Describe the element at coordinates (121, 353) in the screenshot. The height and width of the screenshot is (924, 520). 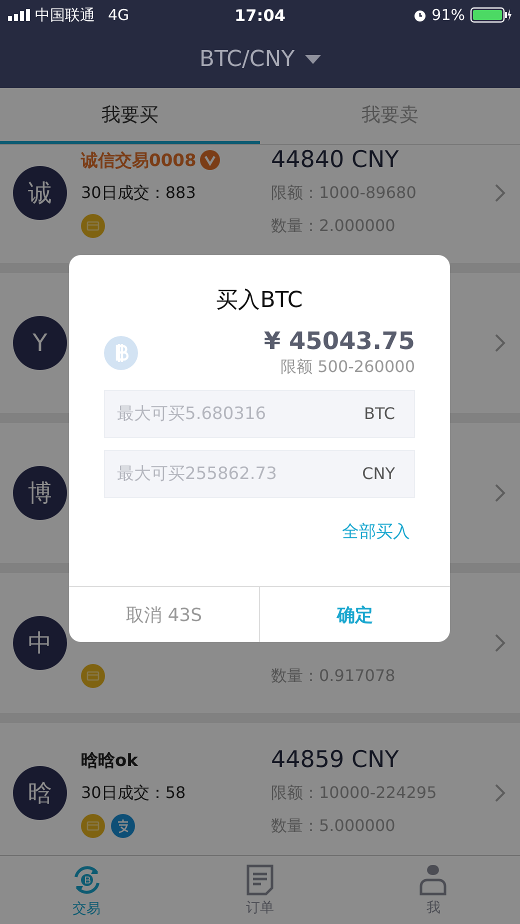
I see `bitcoin-icon` at that location.